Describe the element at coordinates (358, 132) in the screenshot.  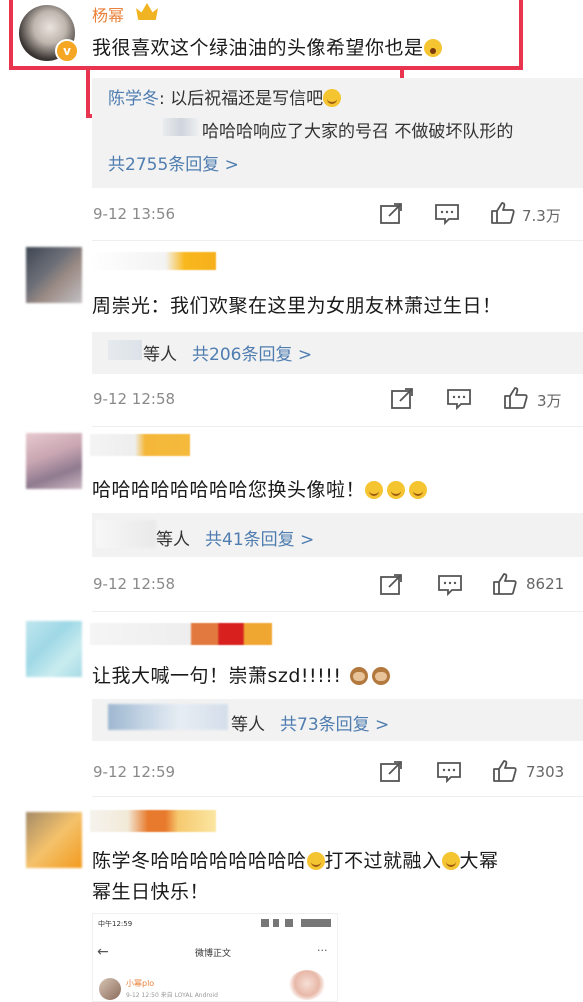
I see `reply-second-line: 哈哈哈响应了大家的号召 不做破坏队形的` at that location.